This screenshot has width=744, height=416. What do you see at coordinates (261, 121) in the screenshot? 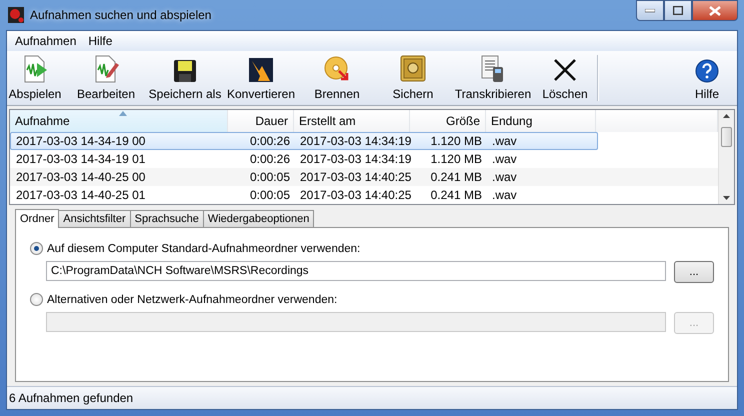
I see `column-header: Dauer` at bounding box center [261, 121].